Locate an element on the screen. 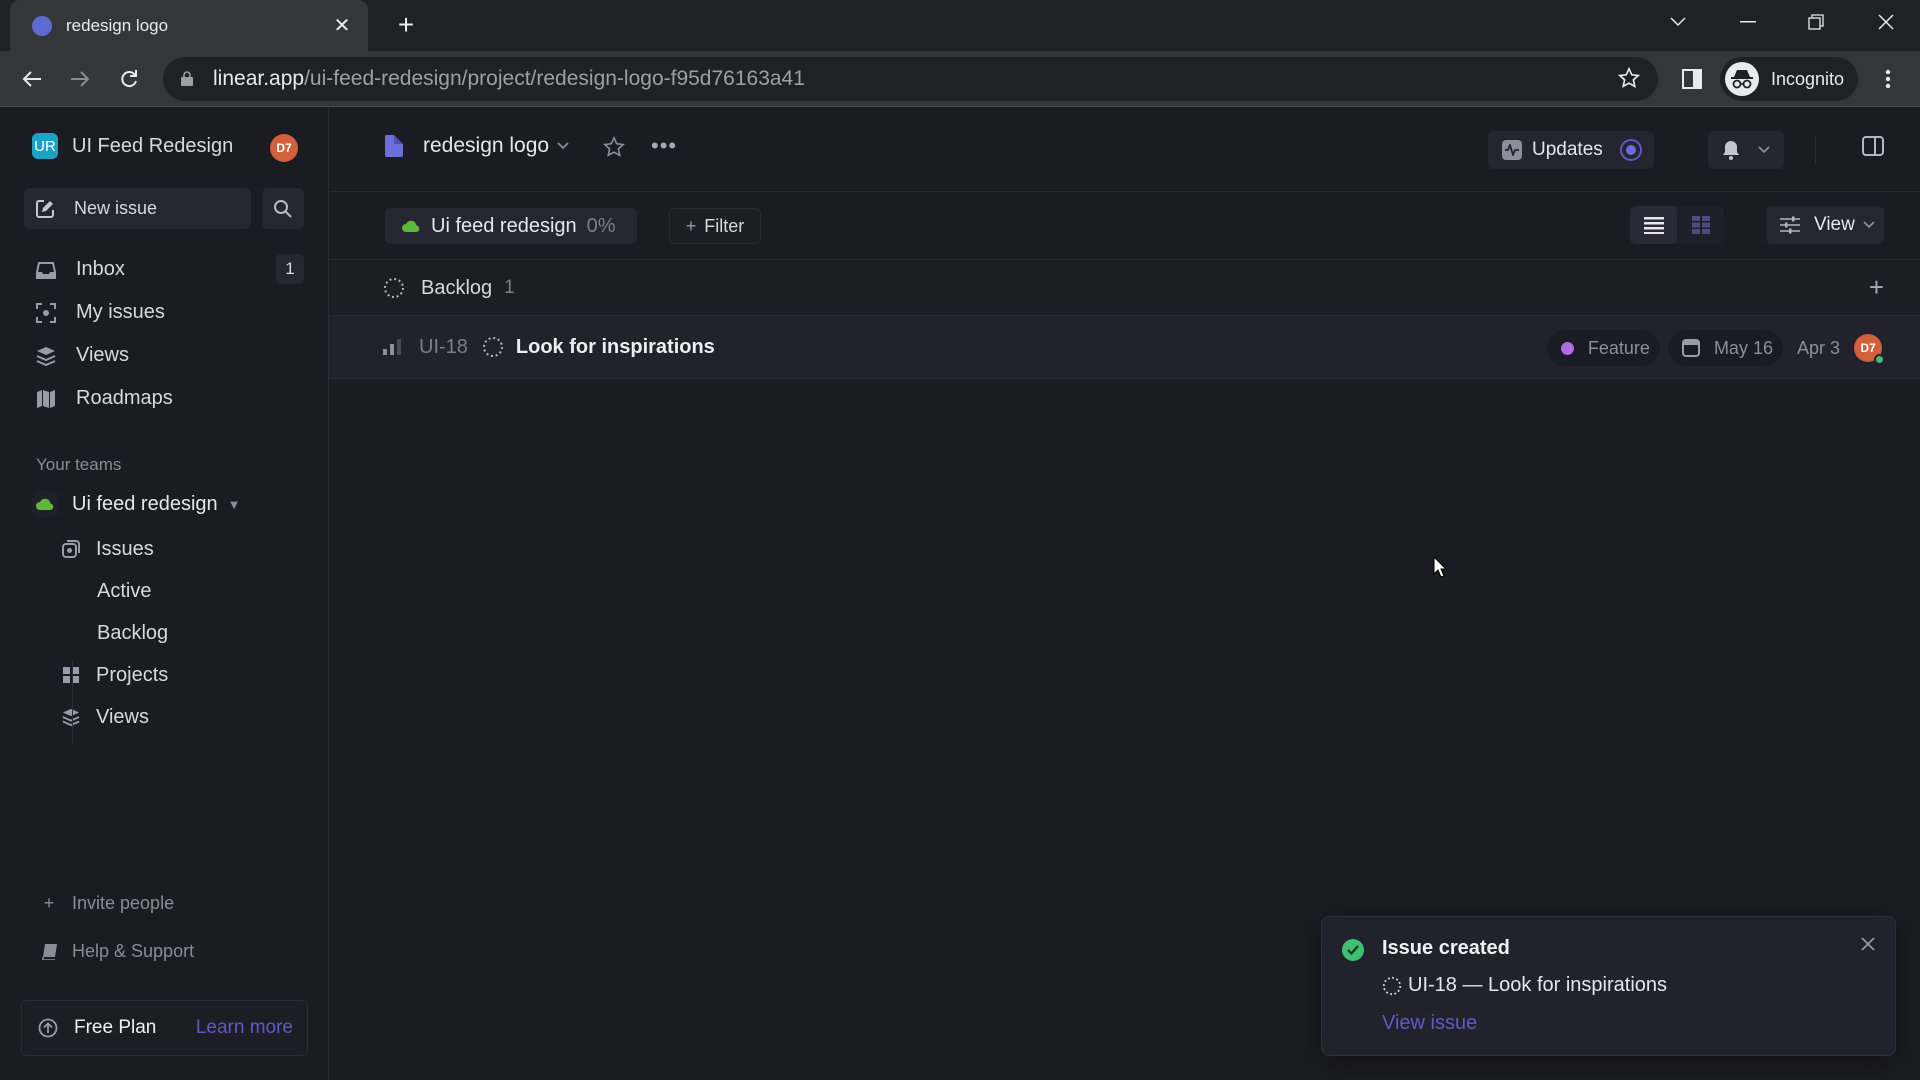 Image resolution: width=1920 pixels, height=1080 pixels. sidebar-item-roadmaps: Roadmaps is located at coordinates (164, 398).